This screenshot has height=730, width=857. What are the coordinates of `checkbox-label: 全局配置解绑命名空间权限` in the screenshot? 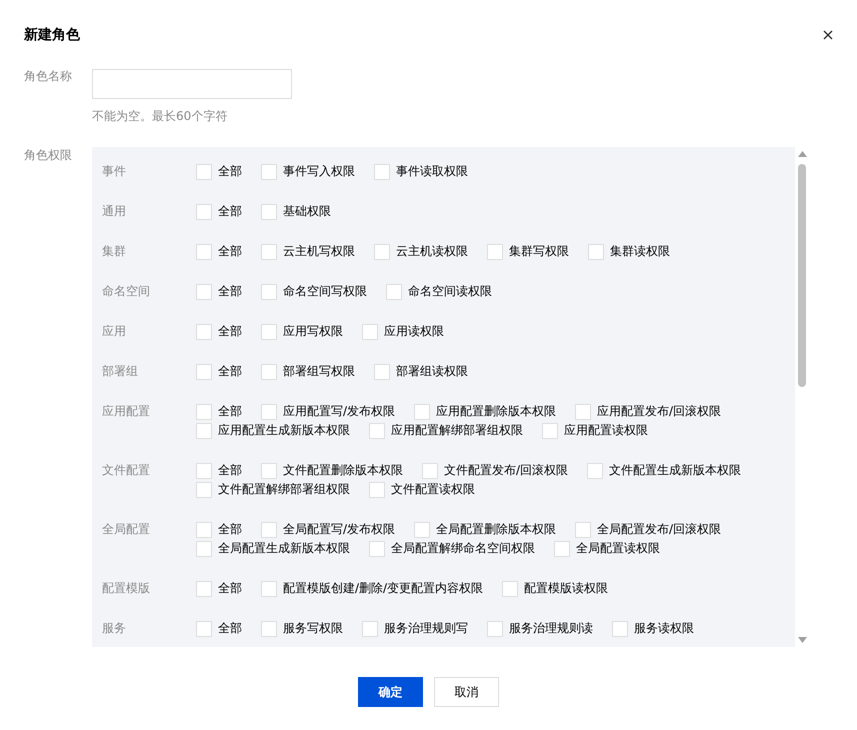 It's located at (463, 548).